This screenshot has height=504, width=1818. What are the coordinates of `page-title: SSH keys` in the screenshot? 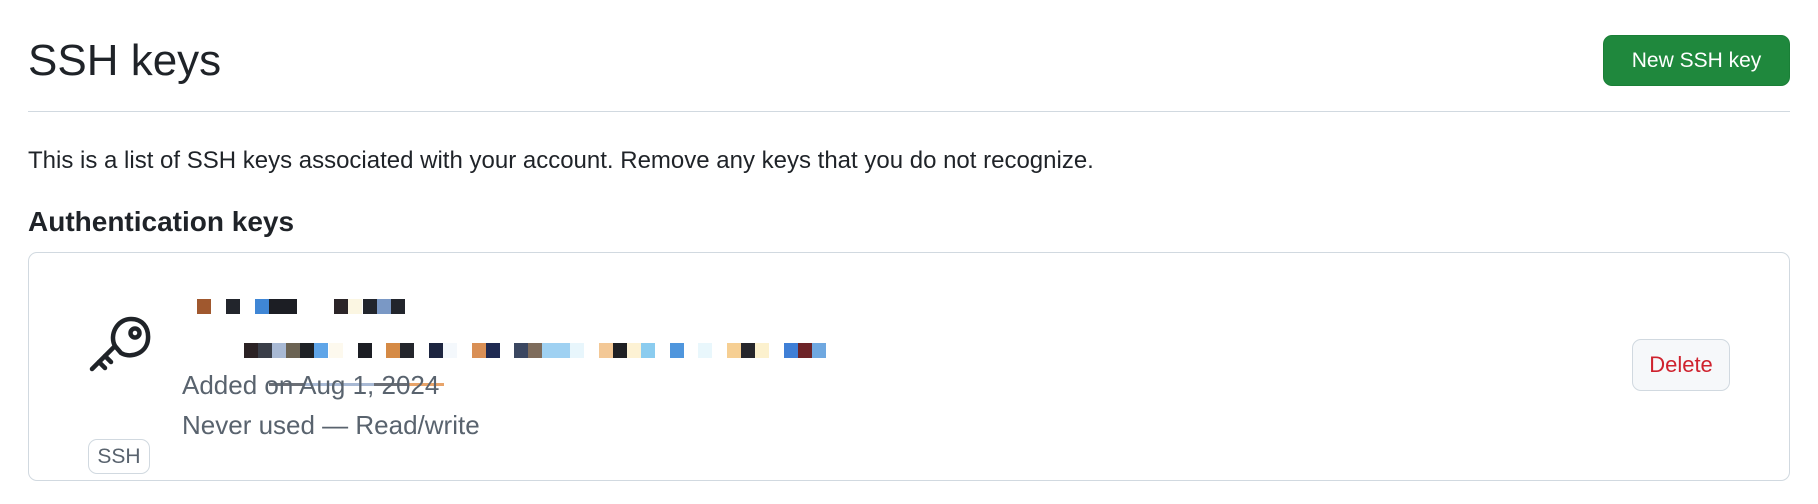 It's located at (125, 60).